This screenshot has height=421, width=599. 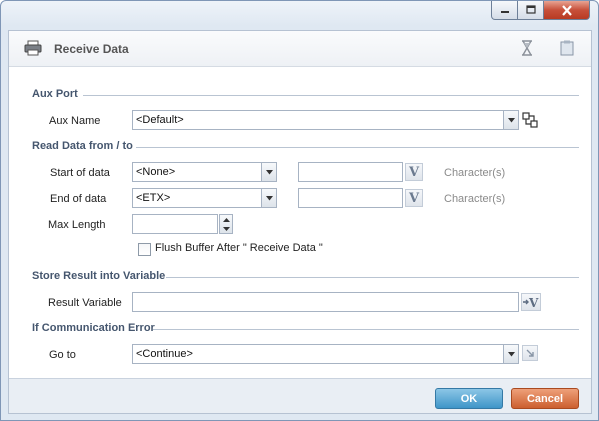 What do you see at coordinates (530, 120) in the screenshot?
I see `port-settings-icon` at bounding box center [530, 120].